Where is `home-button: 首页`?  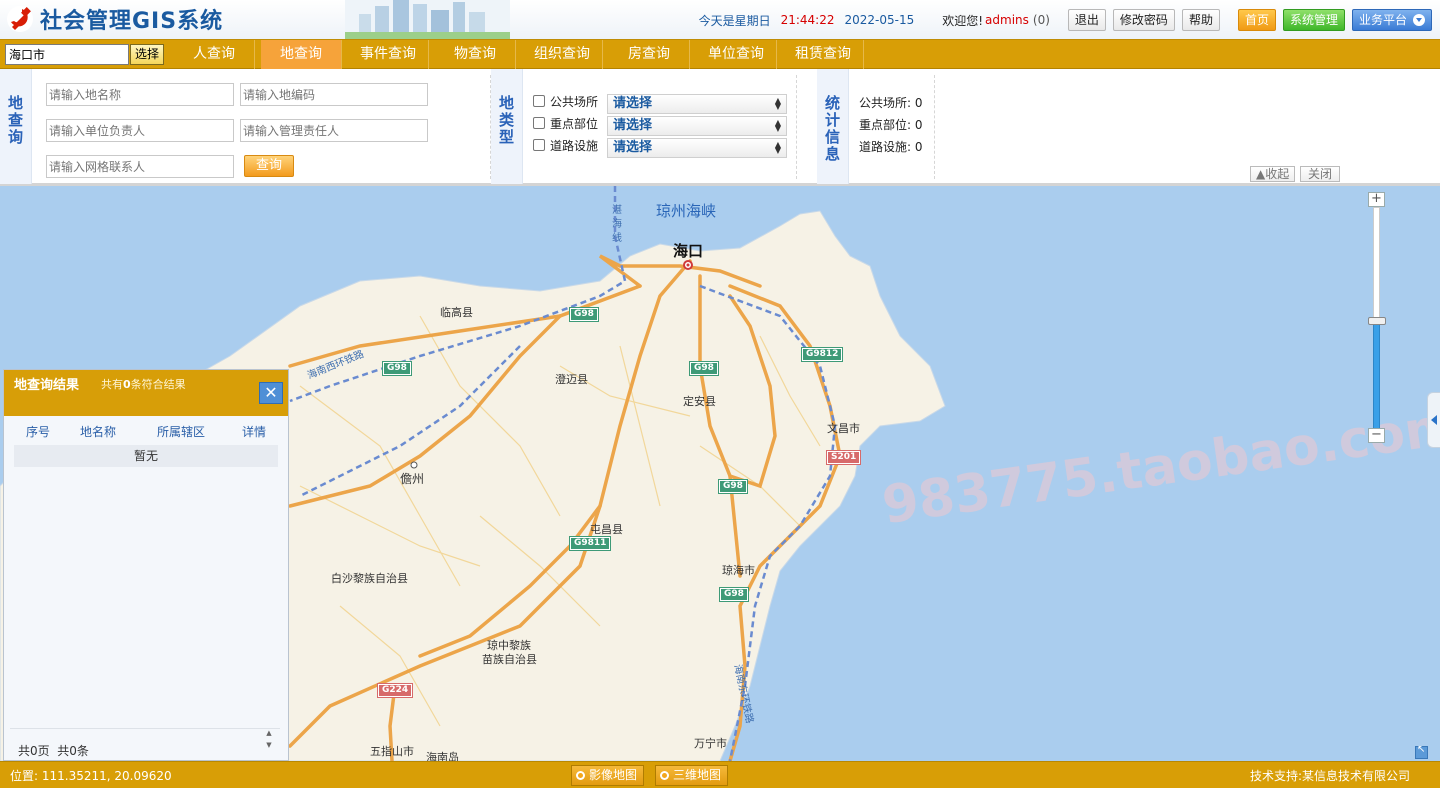
home-button: 首页 is located at coordinates (1256, 20).